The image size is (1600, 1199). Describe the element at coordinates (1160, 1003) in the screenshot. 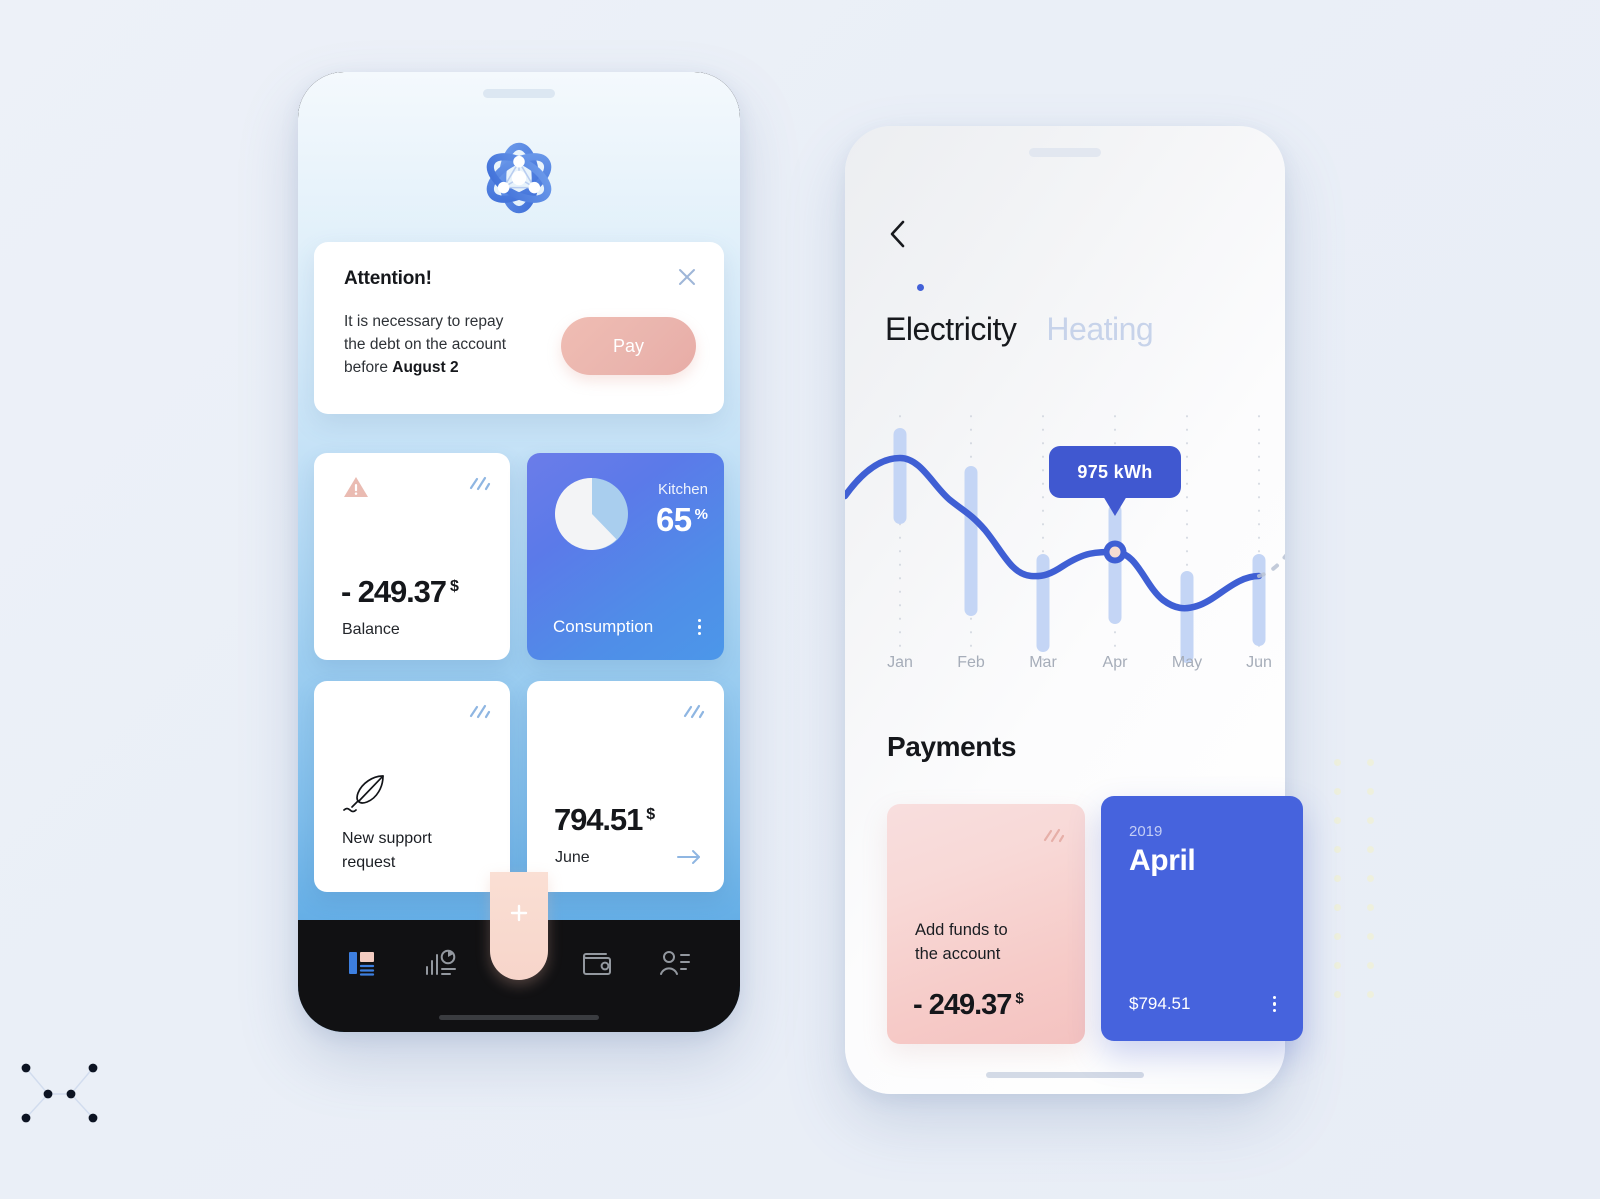

I see `april-amount: $794.51` at that location.